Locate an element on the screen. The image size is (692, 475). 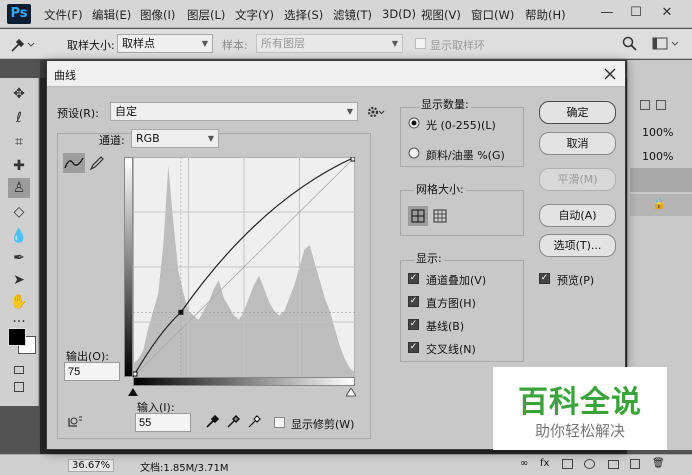
simple-grid-icon is located at coordinates (418, 216).